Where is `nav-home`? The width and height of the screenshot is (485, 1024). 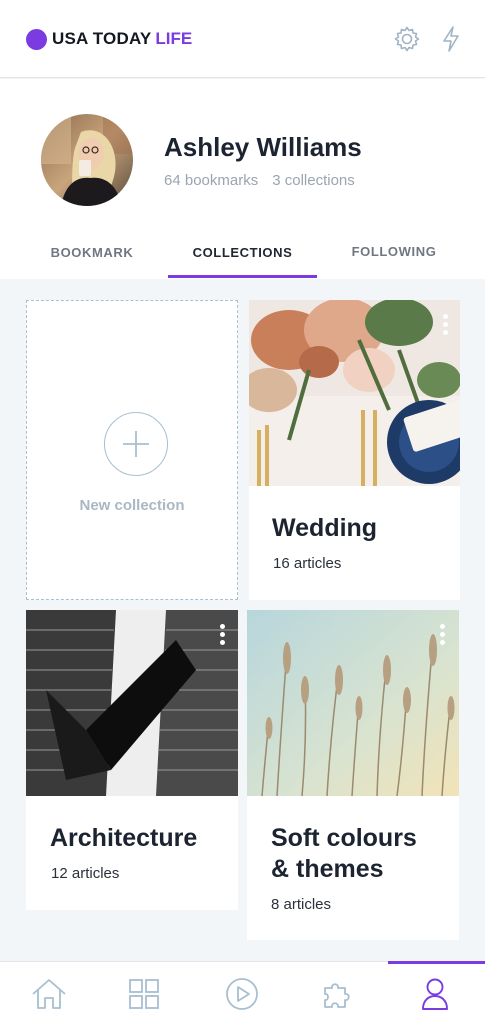
nav-home is located at coordinates (49, 994).